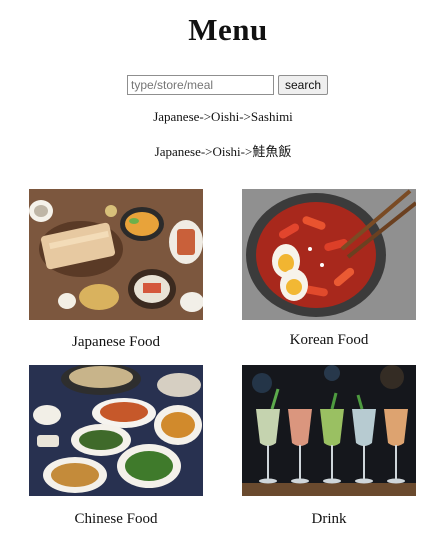 The width and height of the screenshot is (446, 538). Describe the element at coordinates (329, 254) in the screenshot. I see `korean-food-photo` at that location.